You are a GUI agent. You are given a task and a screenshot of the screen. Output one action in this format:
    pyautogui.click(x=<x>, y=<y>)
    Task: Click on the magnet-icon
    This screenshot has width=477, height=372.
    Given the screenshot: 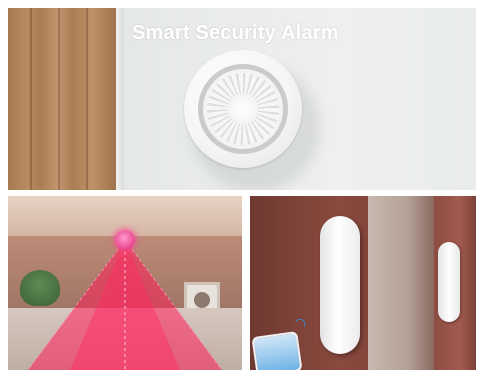 What is the action you would take?
    pyautogui.click(x=449, y=282)
    